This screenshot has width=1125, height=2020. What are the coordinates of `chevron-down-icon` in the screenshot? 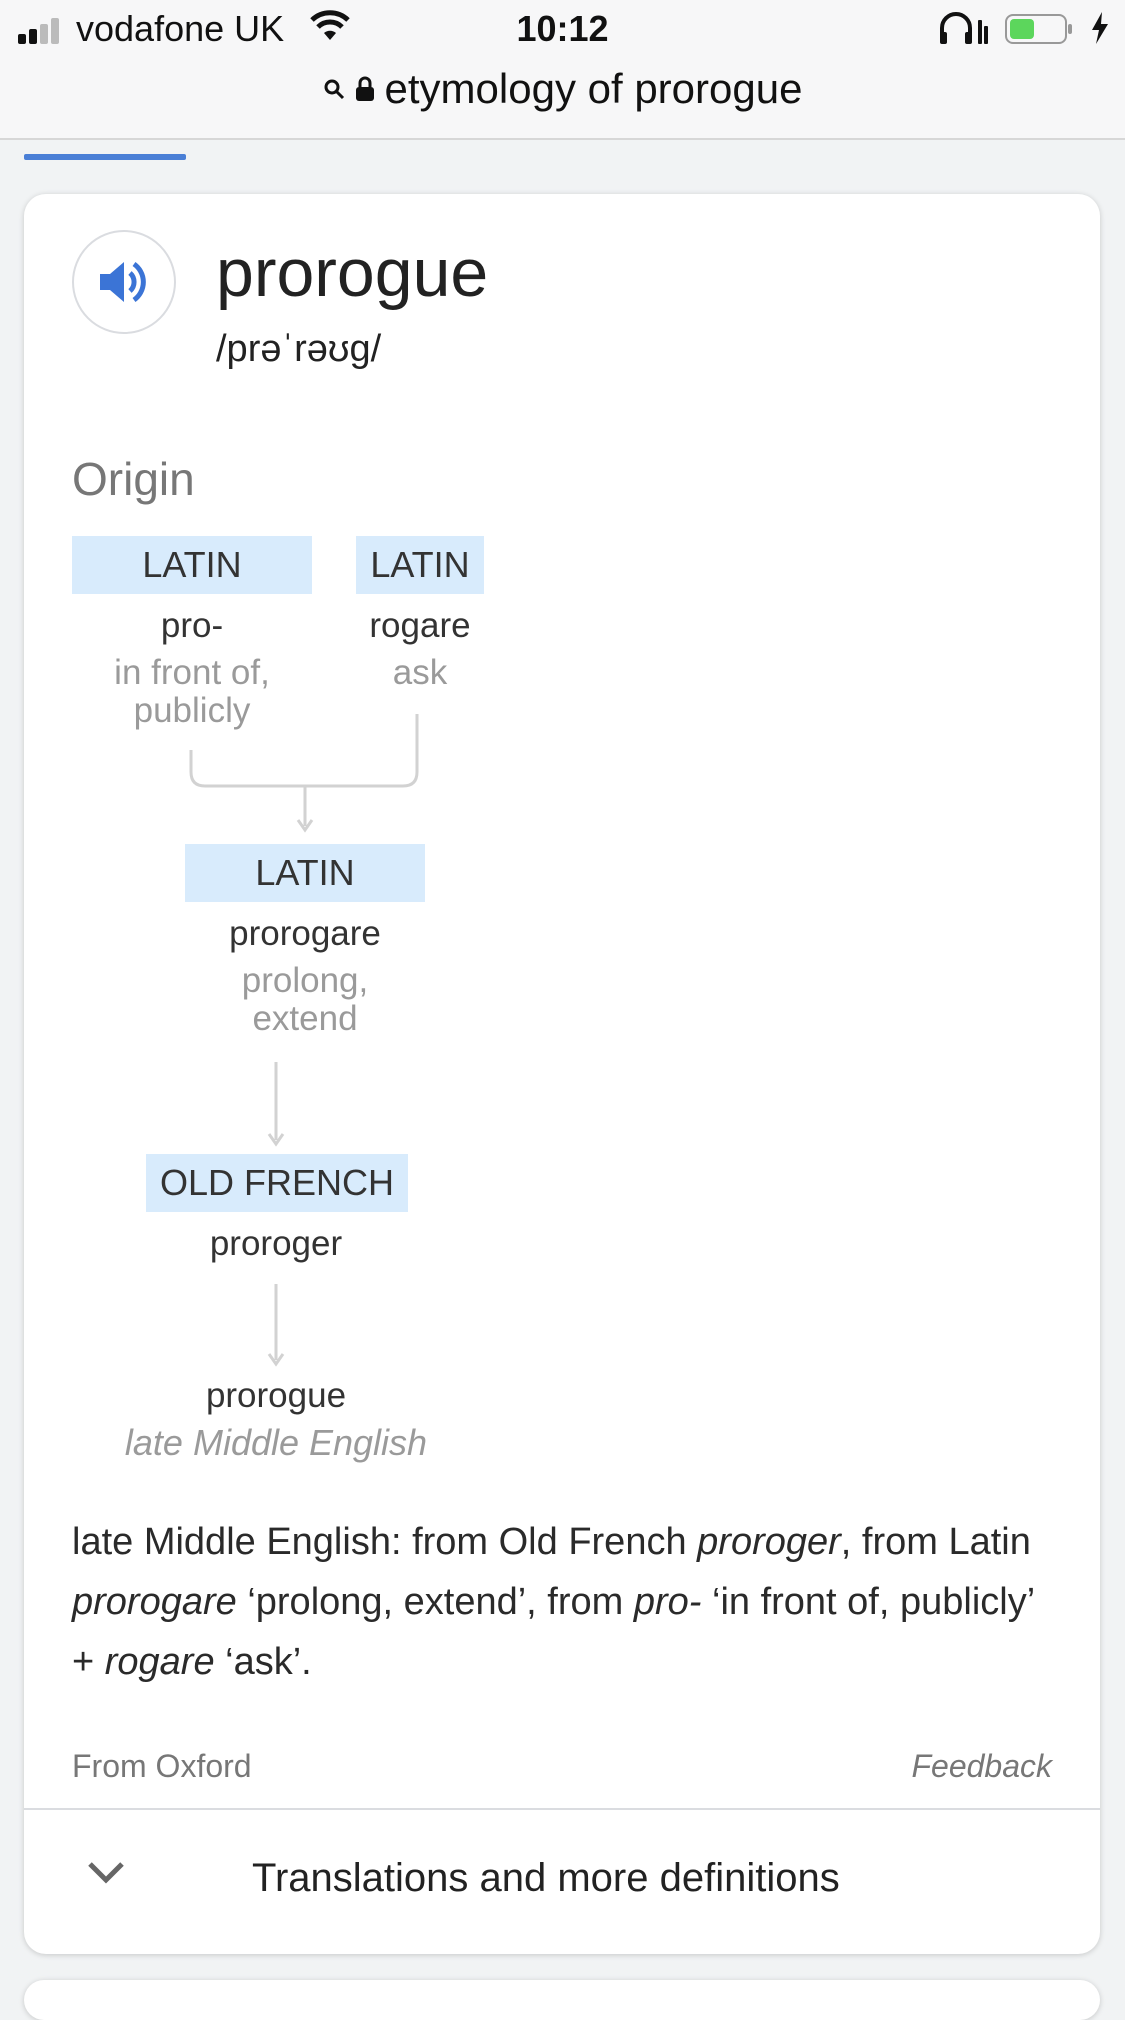 It's located at (106, 1873).